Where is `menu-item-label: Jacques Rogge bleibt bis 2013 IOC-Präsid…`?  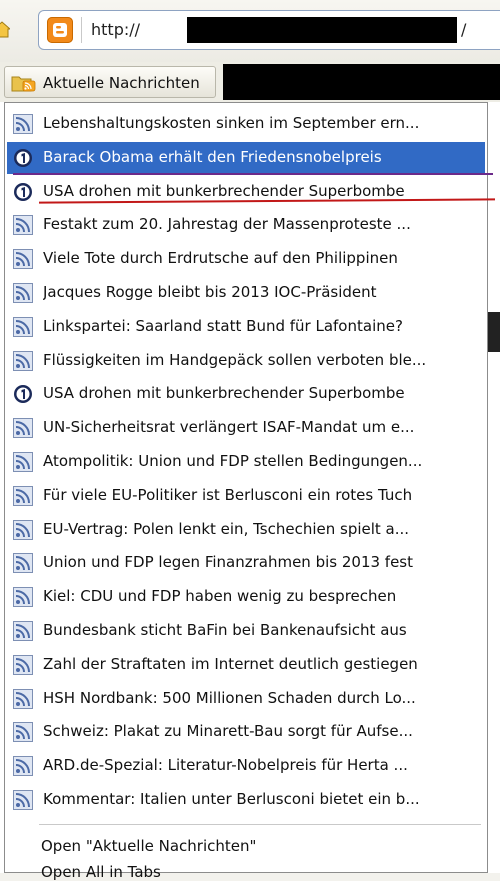 menu-item-label: Jacques Rogge bleibt bis 2013 IOC-Präsid… is located at coordinates (210, 292).